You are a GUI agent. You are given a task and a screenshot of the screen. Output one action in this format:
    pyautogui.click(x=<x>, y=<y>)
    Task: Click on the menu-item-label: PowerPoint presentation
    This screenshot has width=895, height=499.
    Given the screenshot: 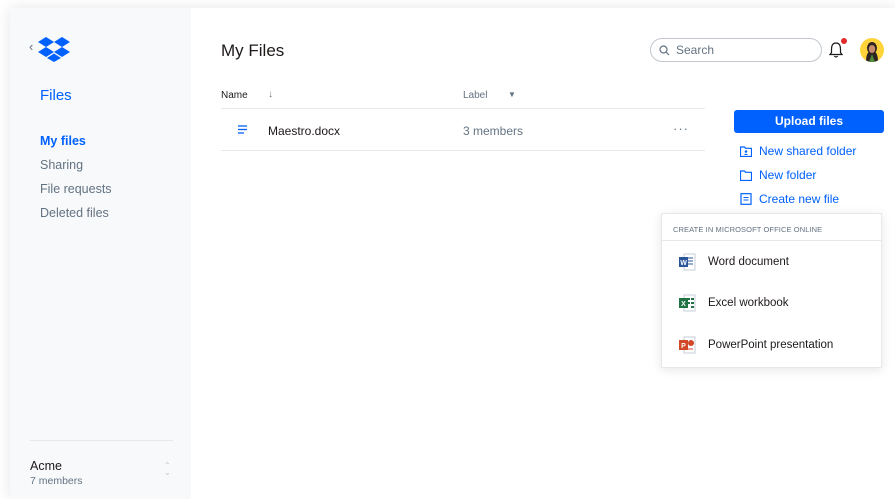 What is the action you would take?
    pyautogui.click(x=771, y=345)
    